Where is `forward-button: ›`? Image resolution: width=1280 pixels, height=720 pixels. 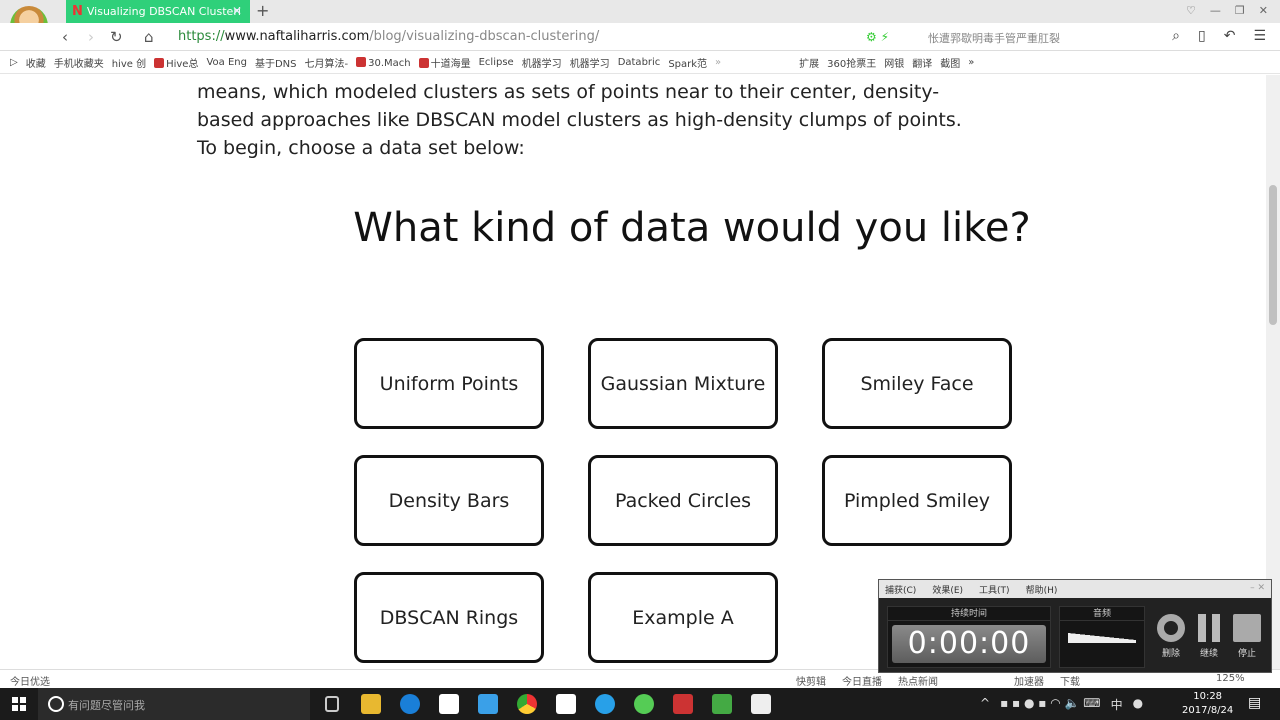 forward-button: › is located at coordinates (91, 37).